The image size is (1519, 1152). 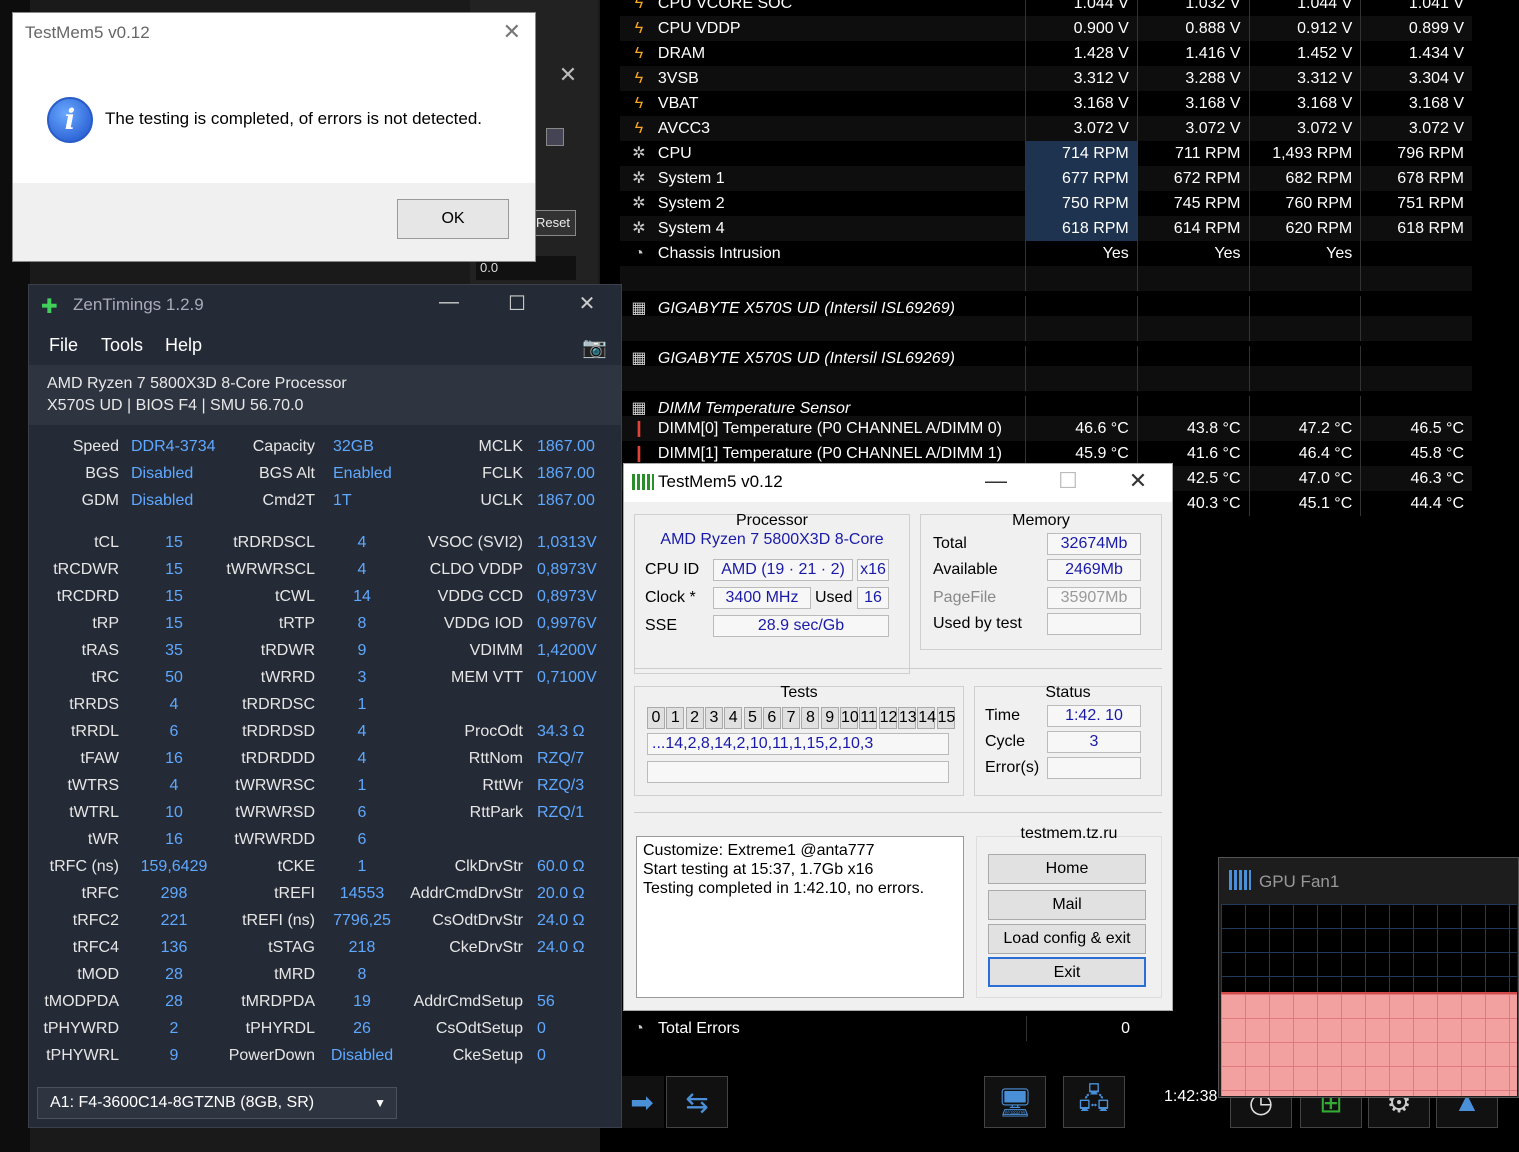 What do you see at coordinates (950, 543) in the screenshot?
I see `total-label: Total` at bounding box center [950, 543].